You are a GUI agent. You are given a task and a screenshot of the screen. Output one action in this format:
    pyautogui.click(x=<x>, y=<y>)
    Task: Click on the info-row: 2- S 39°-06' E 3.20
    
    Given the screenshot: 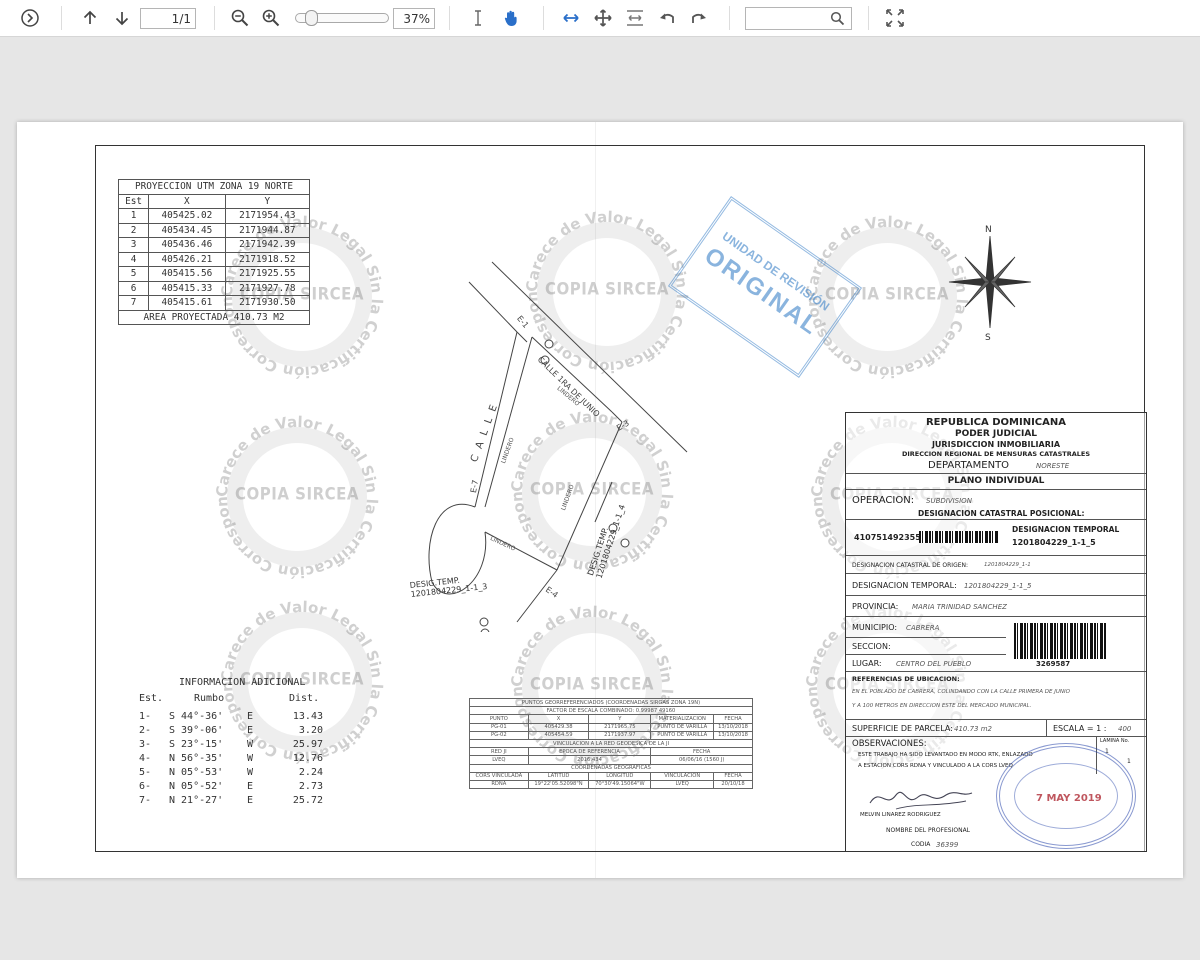 What is the action you would take?
    pyautogui.click(x=231, y=730)
    